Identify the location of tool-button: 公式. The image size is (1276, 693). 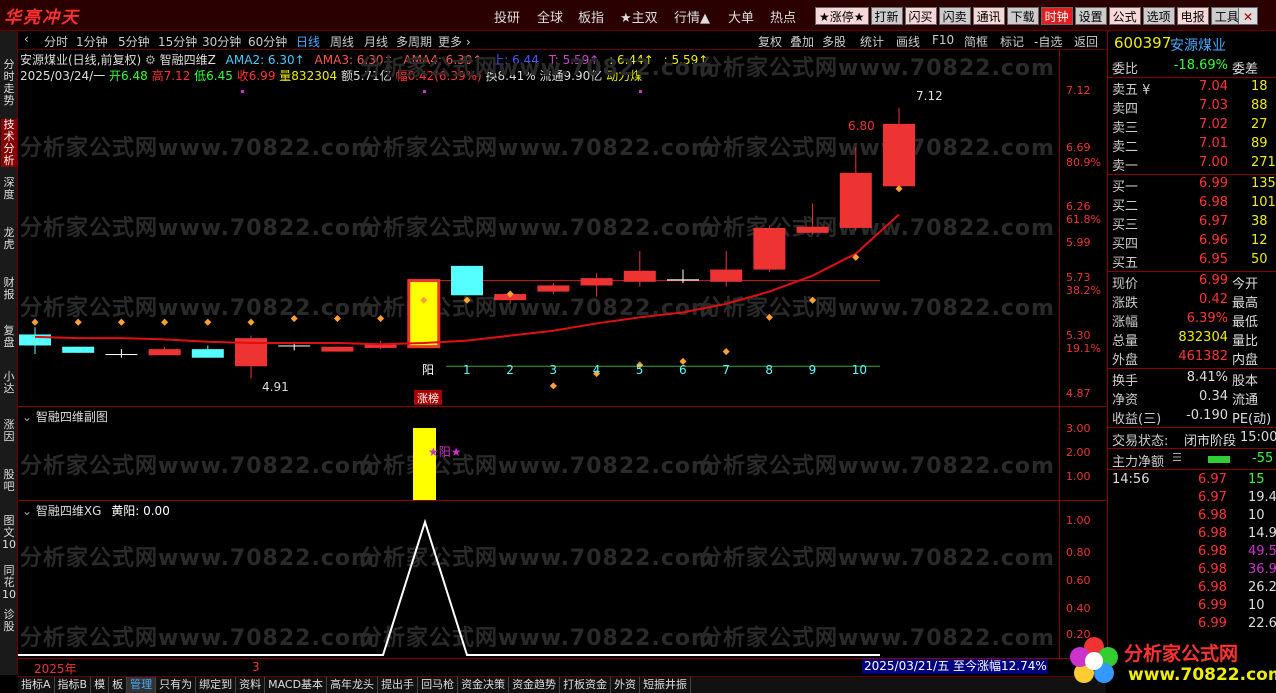
(1124, 16).